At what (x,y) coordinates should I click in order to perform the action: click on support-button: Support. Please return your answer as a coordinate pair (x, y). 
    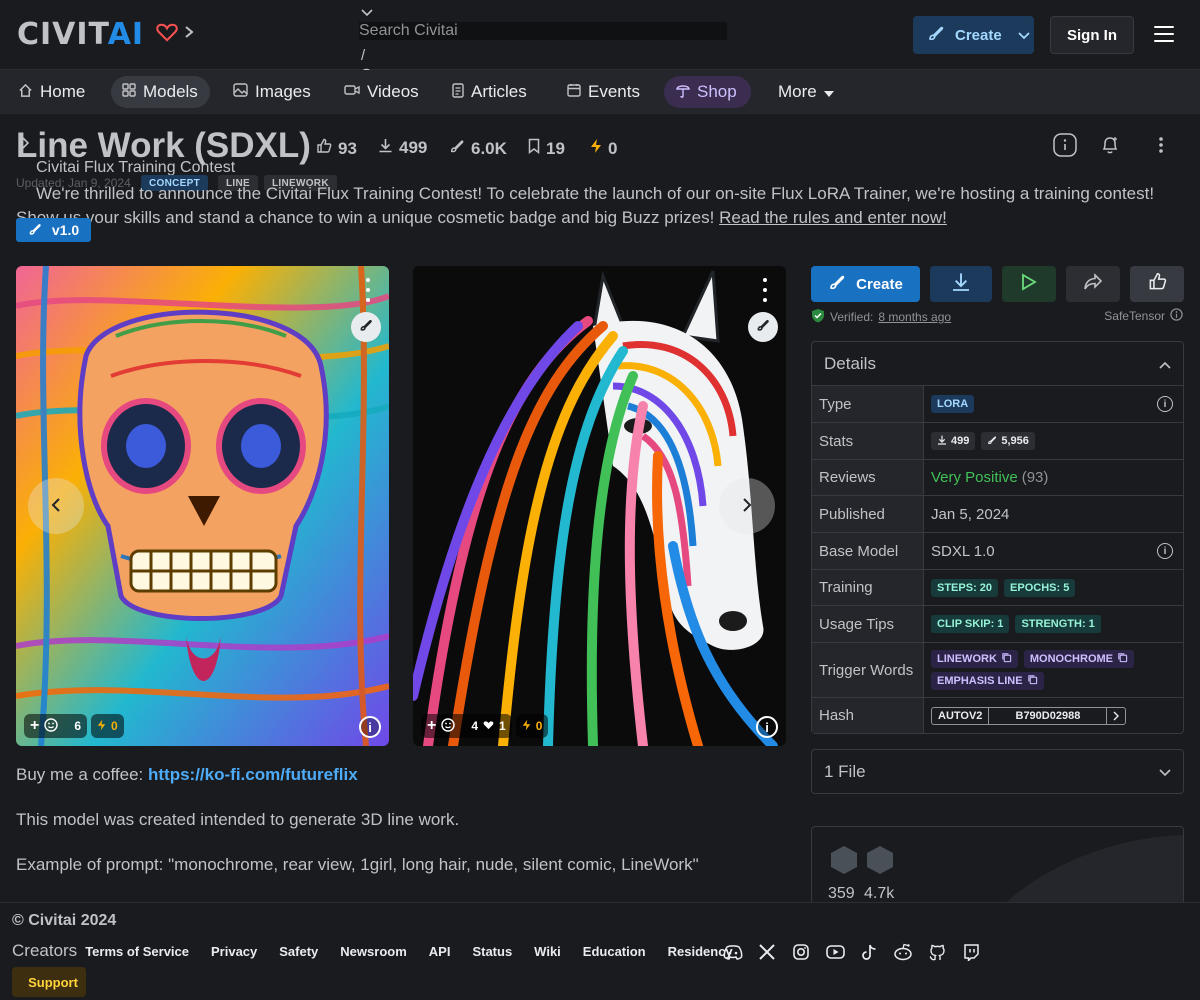
    Looking at the image, I should click on (49, 982).